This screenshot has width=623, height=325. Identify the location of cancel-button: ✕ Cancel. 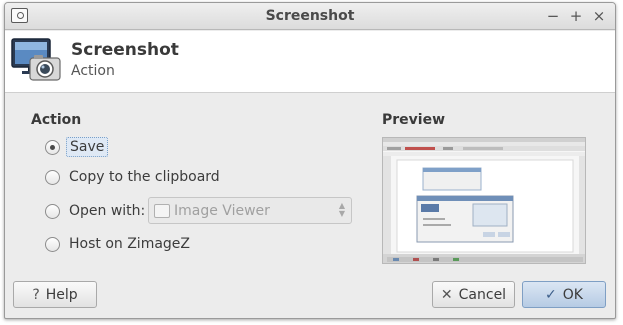
(473, 294).